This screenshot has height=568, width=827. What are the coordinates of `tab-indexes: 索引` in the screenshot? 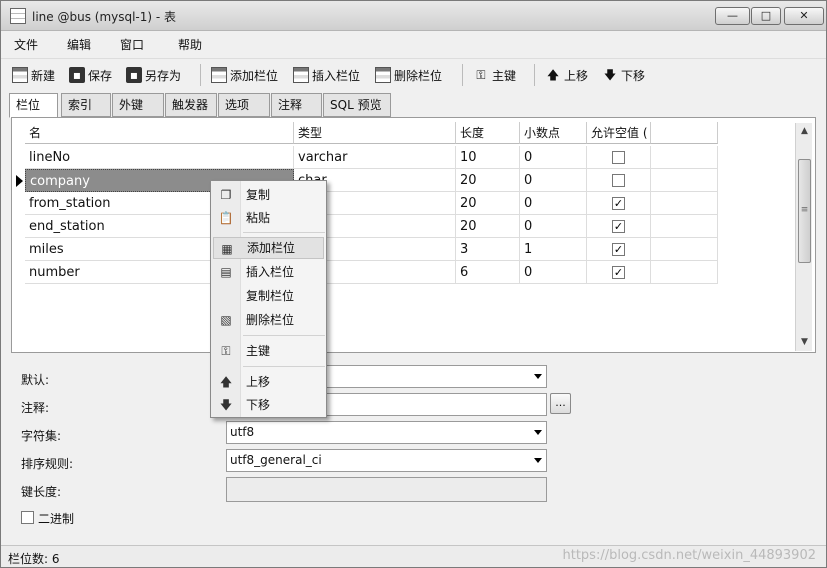 It's located at (86, 105).